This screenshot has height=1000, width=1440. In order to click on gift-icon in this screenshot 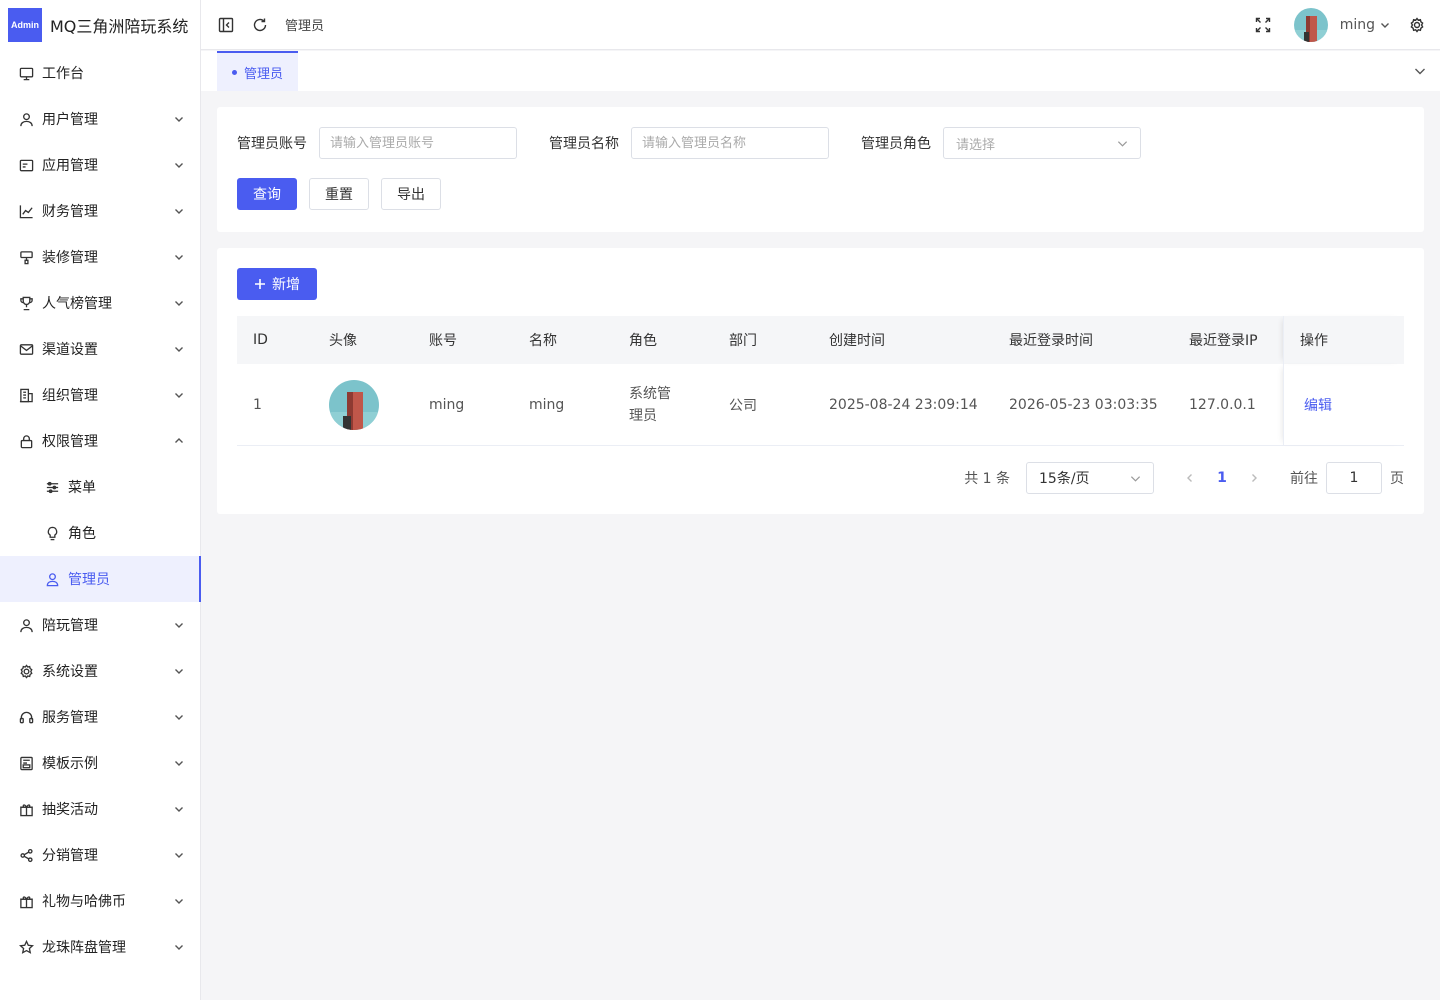, I will do `click(26, 809)`.